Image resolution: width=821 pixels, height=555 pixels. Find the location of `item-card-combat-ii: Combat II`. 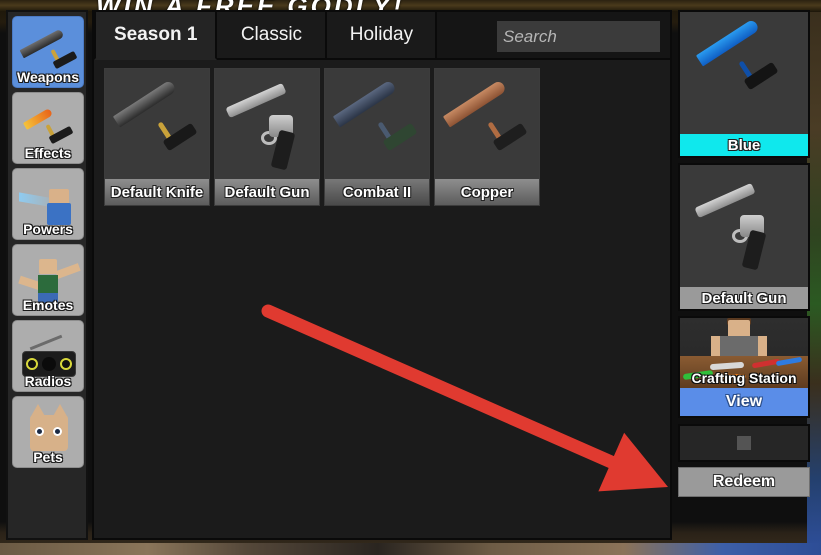

item-card-combat-ii: Combat II is located at coordinates (377, 137).